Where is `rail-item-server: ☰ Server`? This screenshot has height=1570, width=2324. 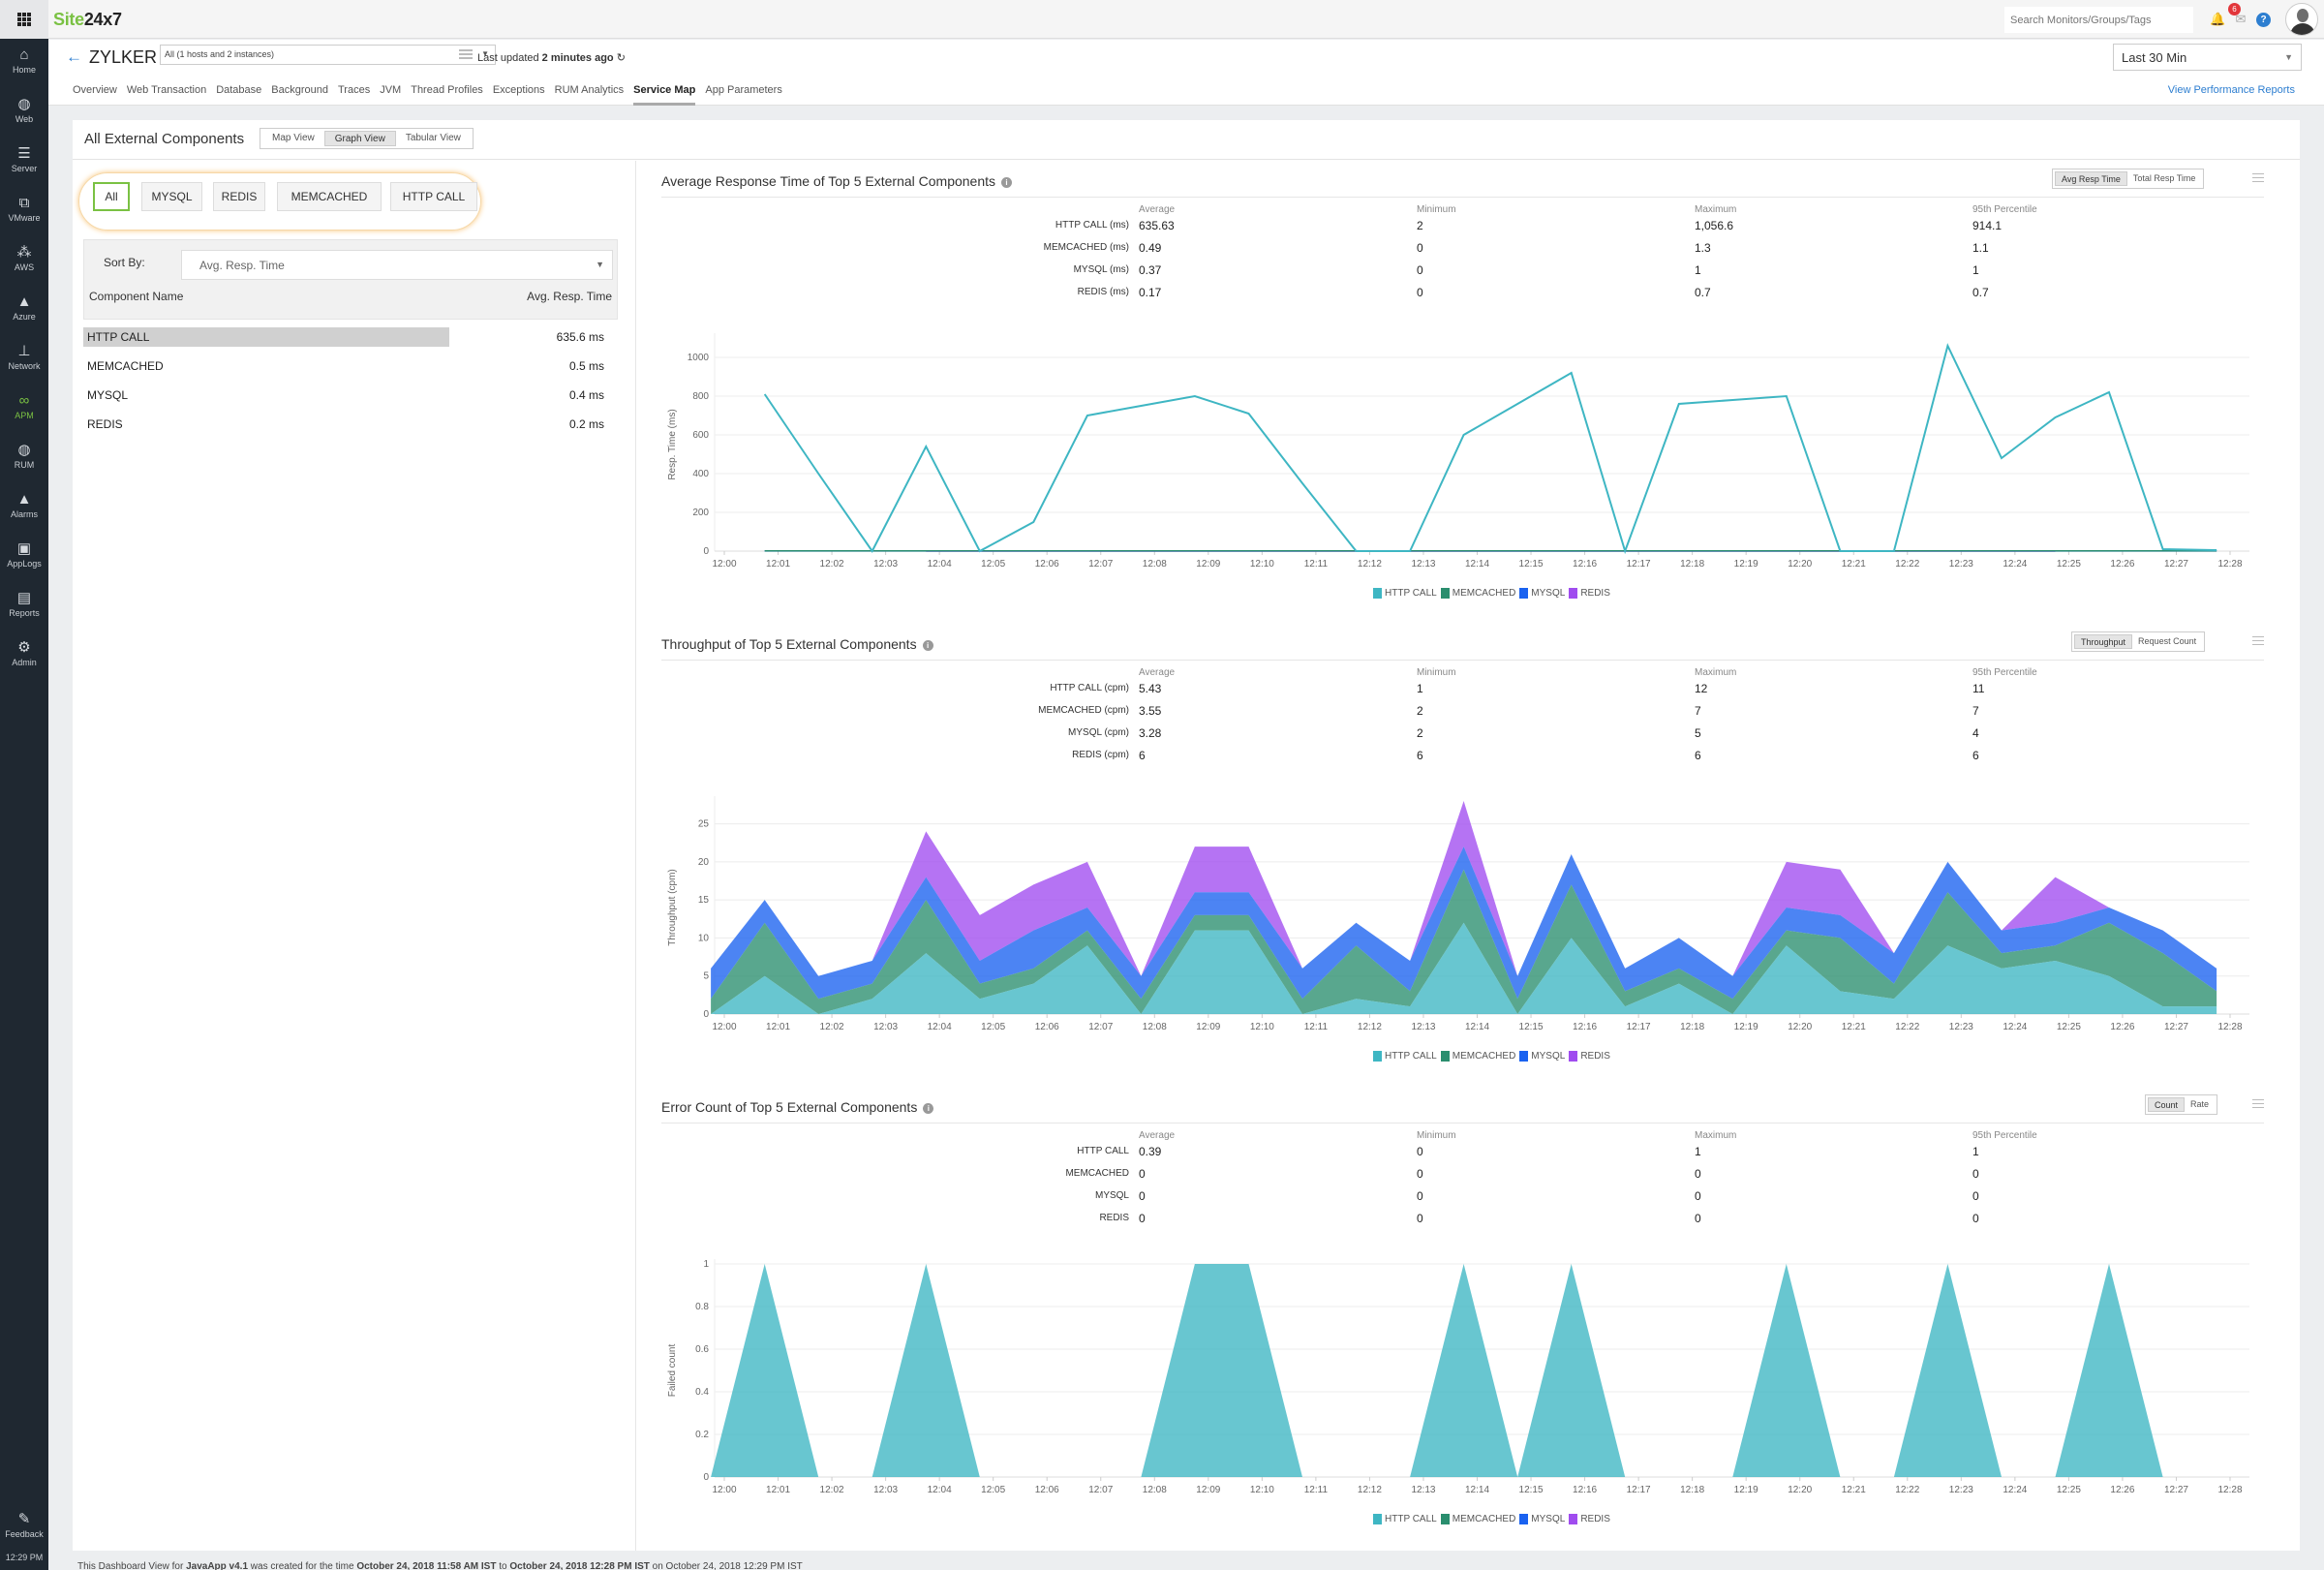 rail-item-server: ☰ Server is located at coordinates (24, 162).